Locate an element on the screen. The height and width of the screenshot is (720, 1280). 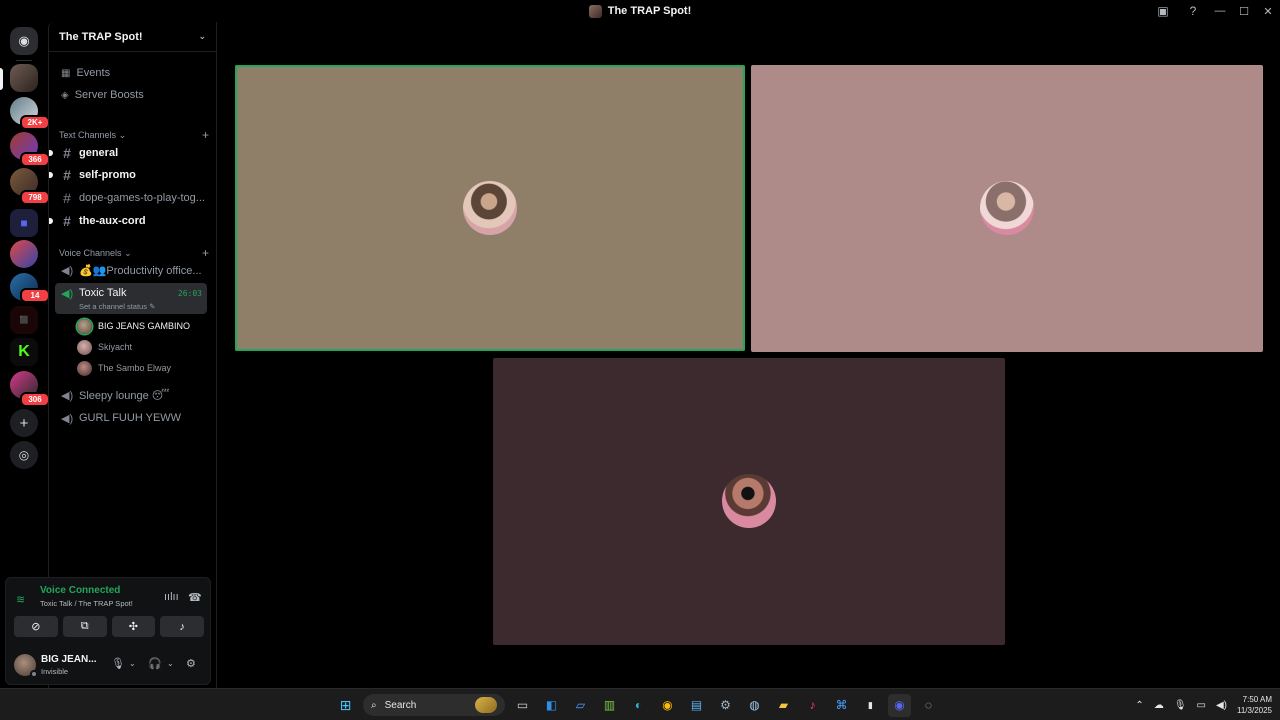
voice-connected-channel: Toxic Talk / The TRAP Spot! is located at coordinates (86, 603).